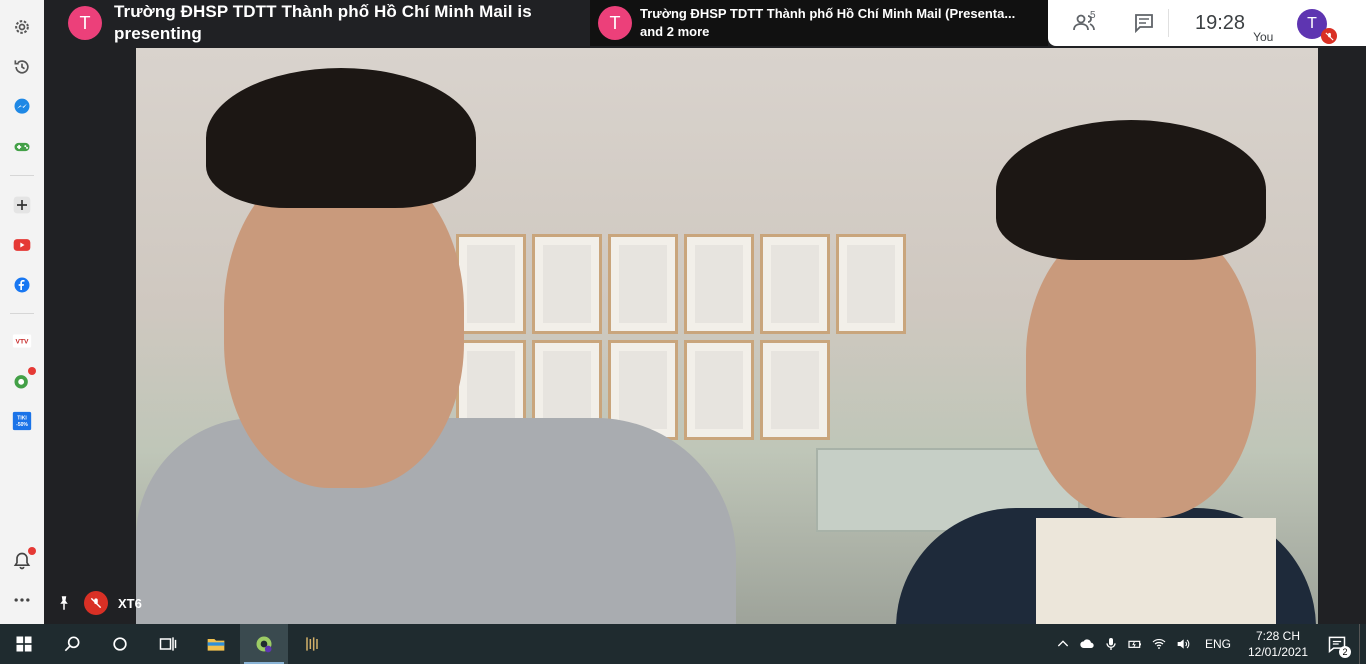 This screenshot has height=664, width=1366. I want to click on participant-count: 5, so click(1093, 15).